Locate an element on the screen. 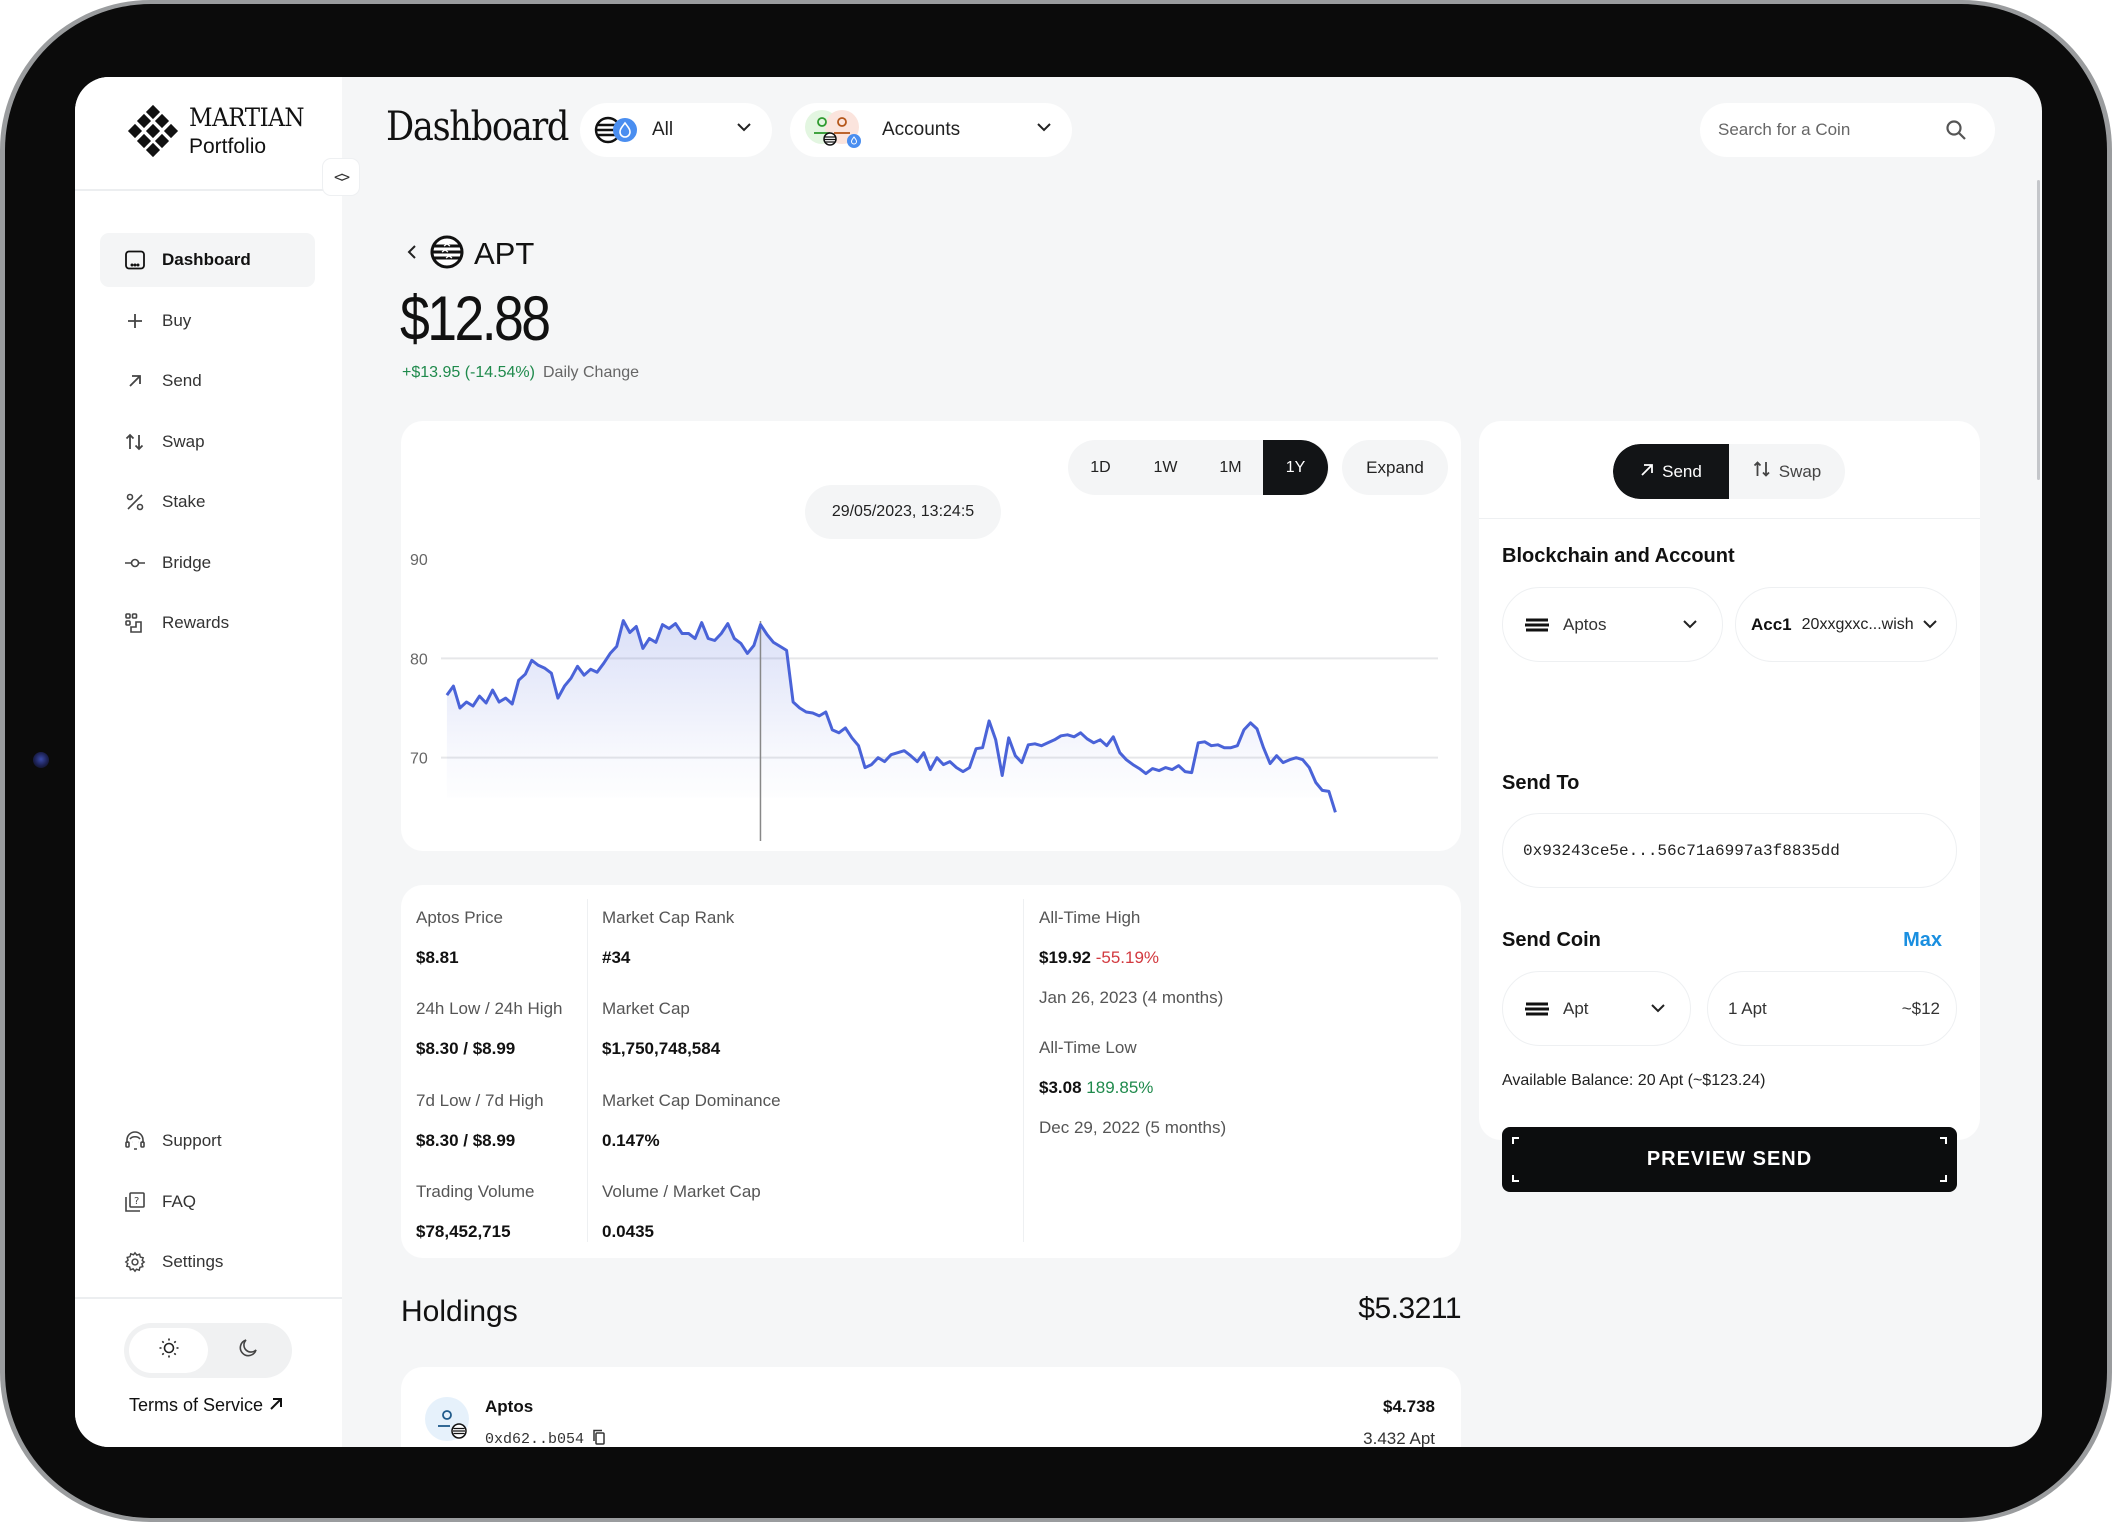 This screenshot has height=1522, width=2112. send-to-input: 0x93243ce5e...56c71a6997a3f8835dd is located at coordinates (1729, 850).